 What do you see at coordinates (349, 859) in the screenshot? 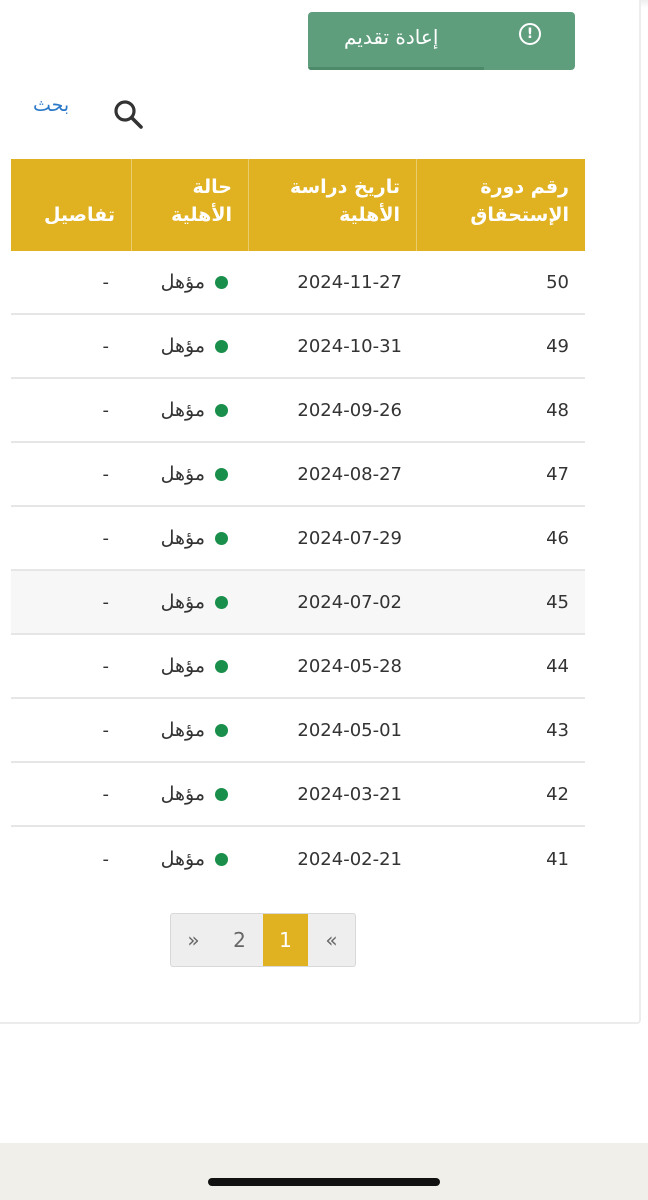
I see `cell-date: 2024-02-21` at bounding box center [349, 859].